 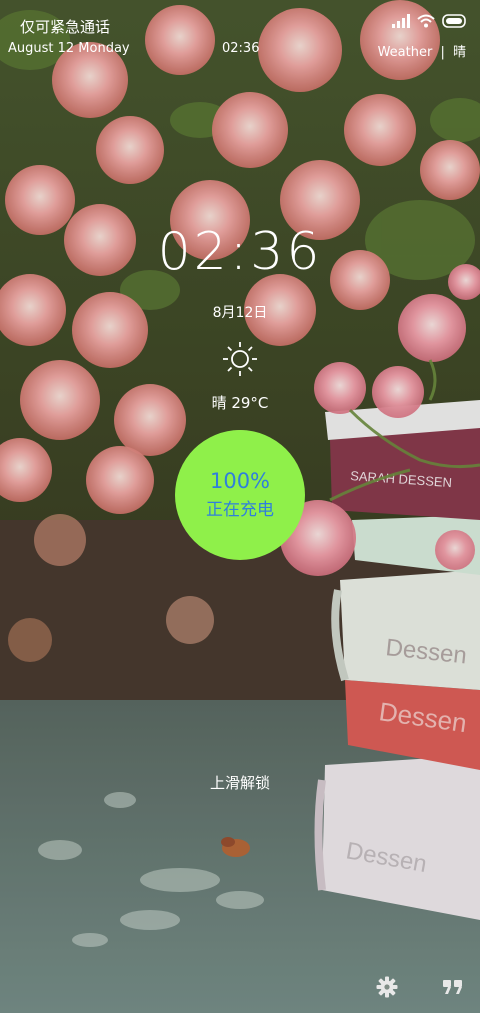 I want to click on status-time: 02:36, so click(x=241, y=48).